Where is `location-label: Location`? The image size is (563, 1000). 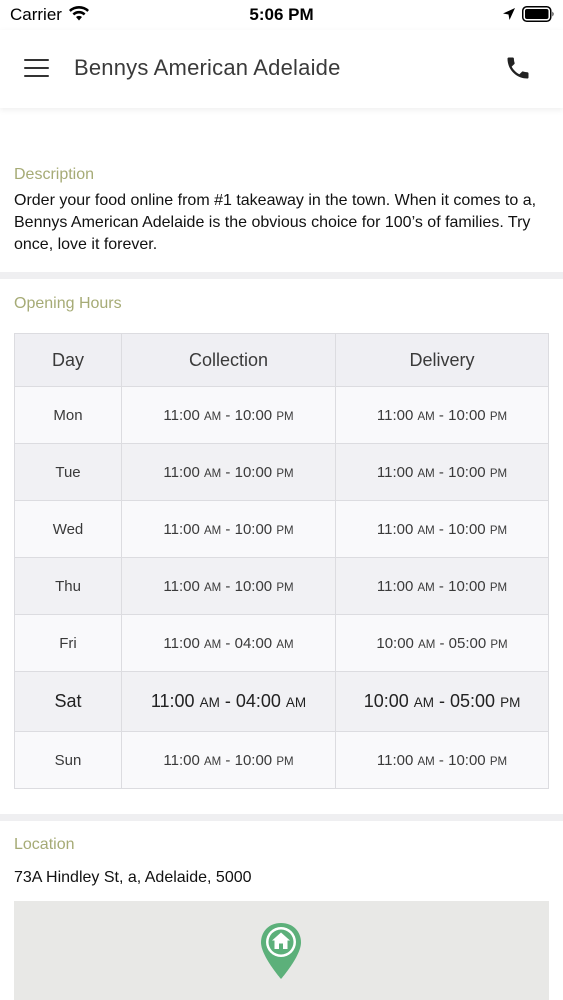
location-label: Location is located at coordinates (44, 844).